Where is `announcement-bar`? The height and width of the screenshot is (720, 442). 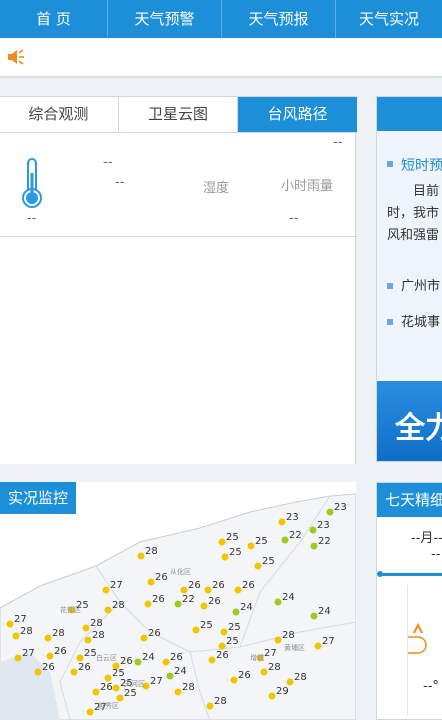
announcement-bar is located at coordinates (221, 58).